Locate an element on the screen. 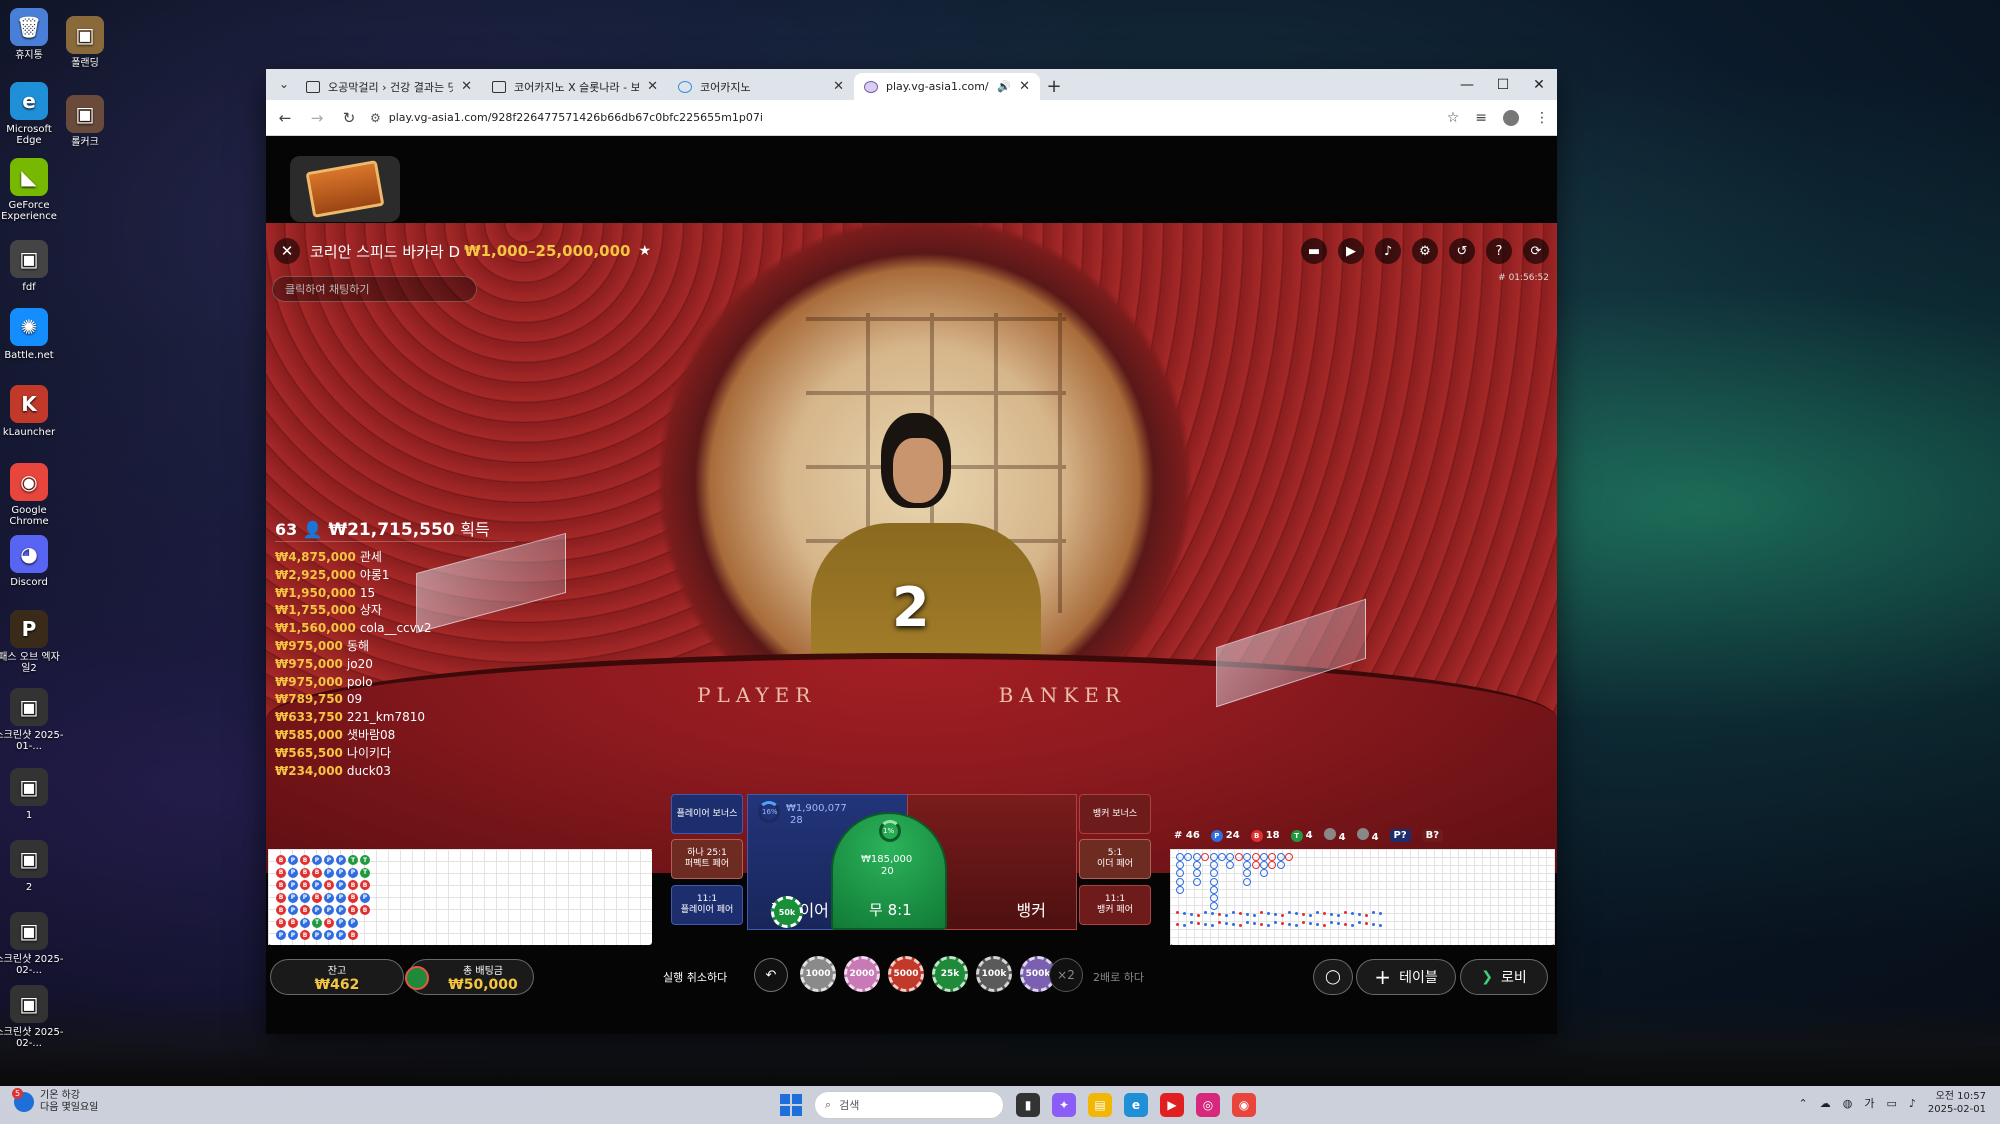 This screenshot has width=2000, height=1124. lobby-button: ❯ 로비 is located at coordinates (1504, 977).